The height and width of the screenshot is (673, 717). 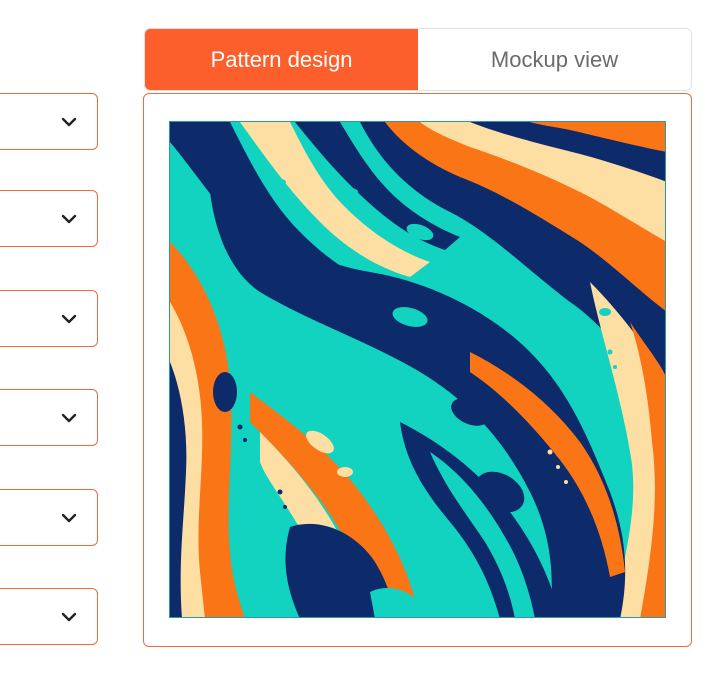 I want to click on tab-pattern-design: Pattern design, so click(x=281, y=59).